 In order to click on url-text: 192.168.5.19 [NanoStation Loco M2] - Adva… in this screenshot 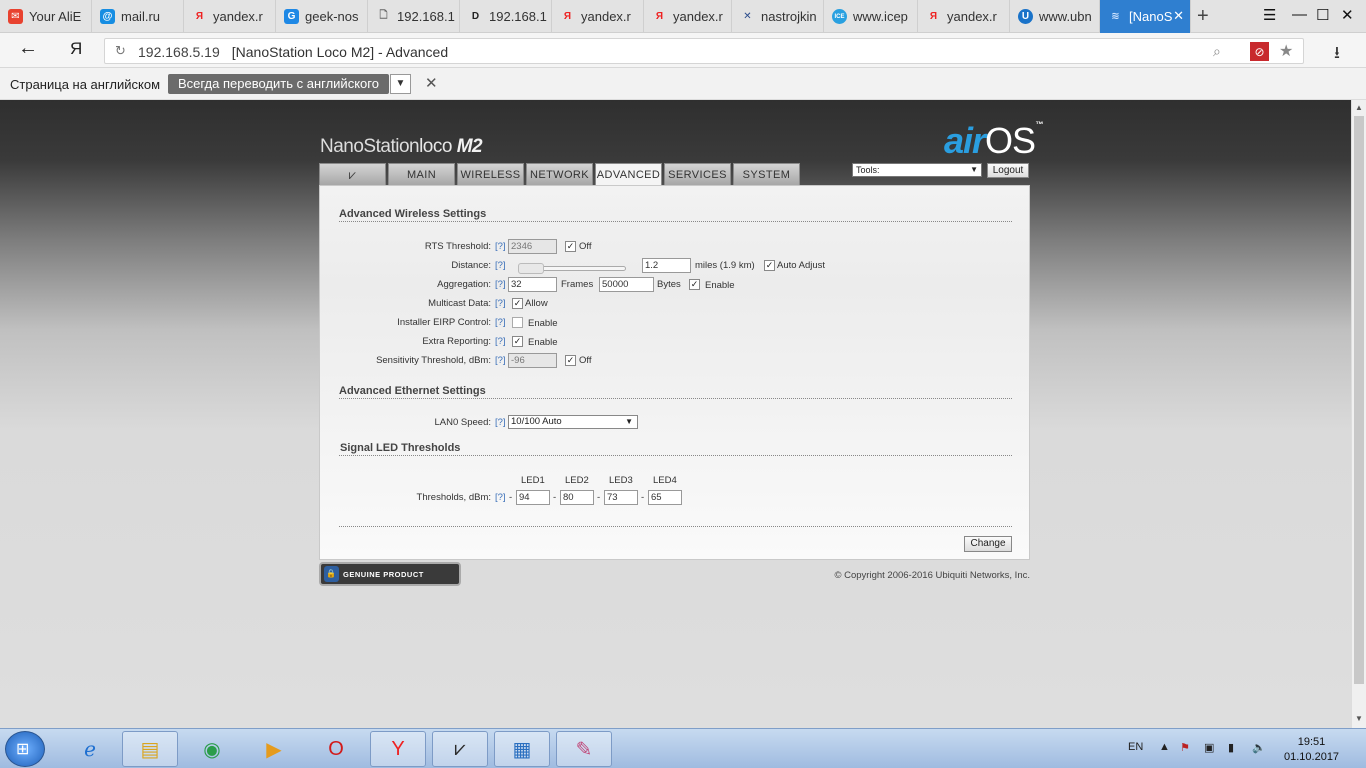, I will do `click(293, 52)`.